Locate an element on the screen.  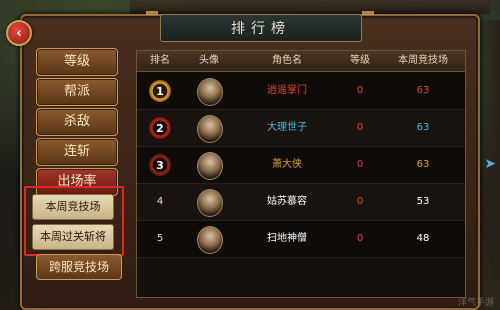
back-button: ‹ is located at coordinates (19, 33).